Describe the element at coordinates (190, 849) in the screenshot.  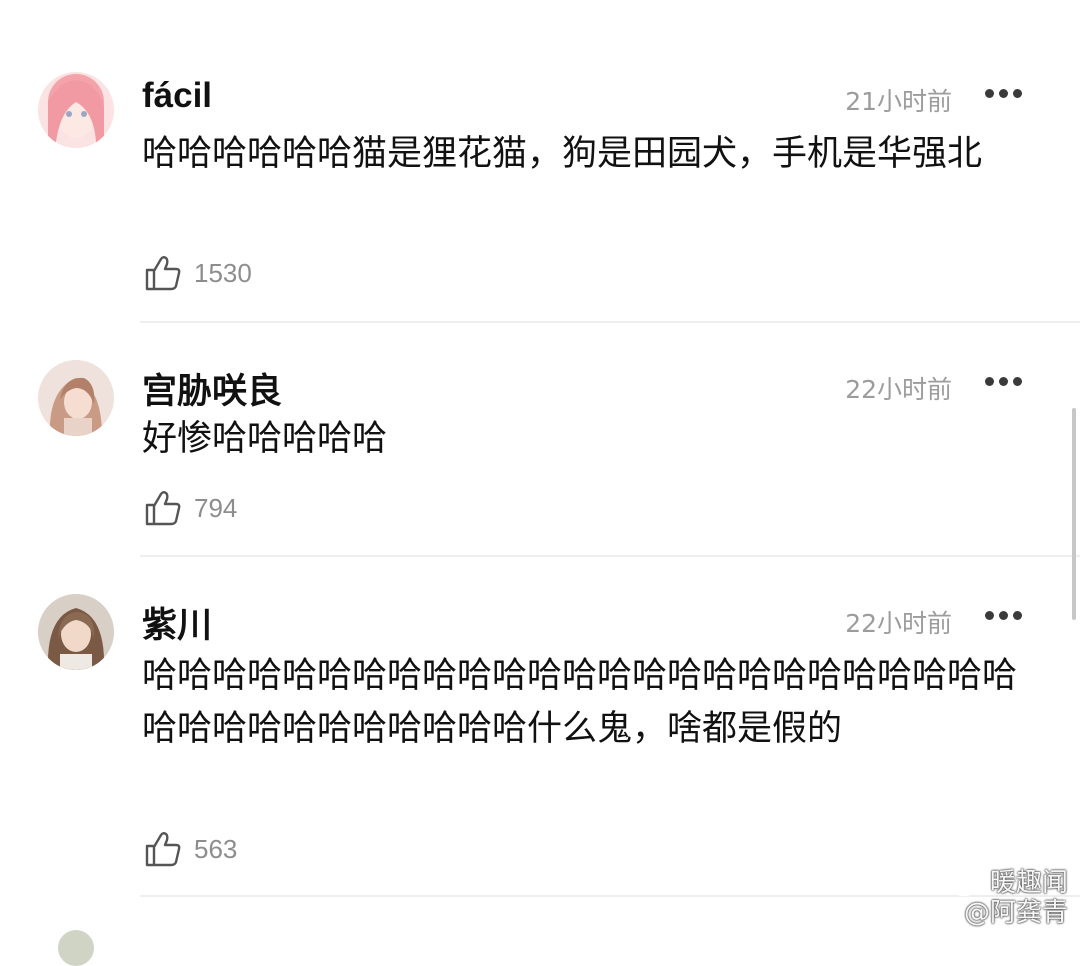
I see `like-button: 563` at that location.